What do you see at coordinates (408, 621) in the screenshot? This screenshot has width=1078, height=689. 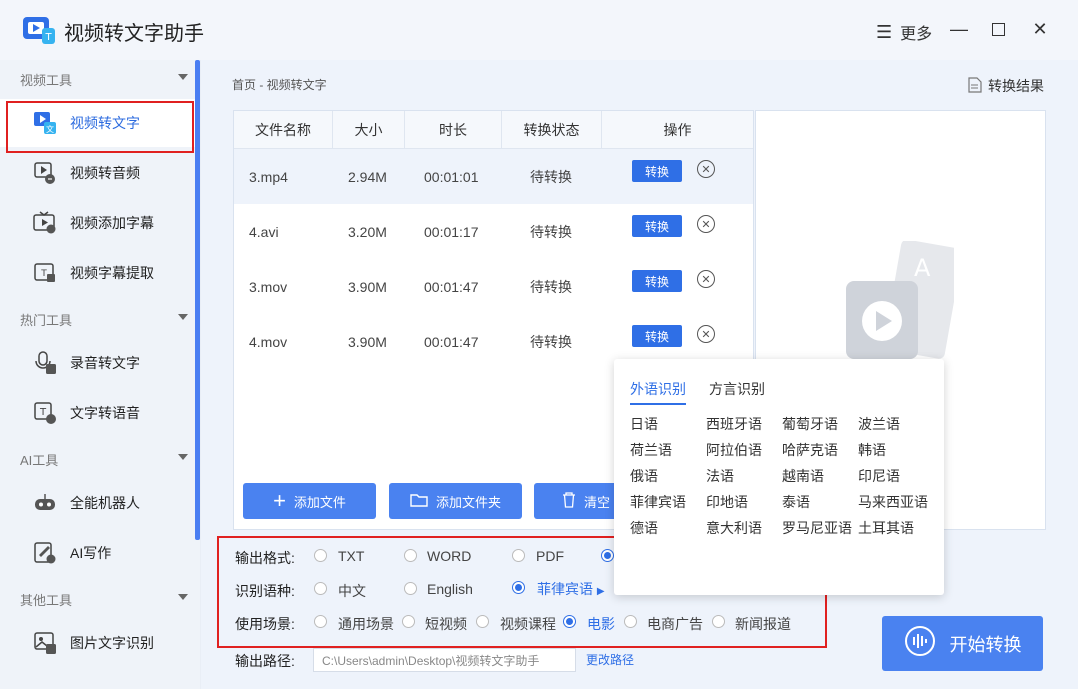 I see `radio-short-video` at bounding box center [408, 621].